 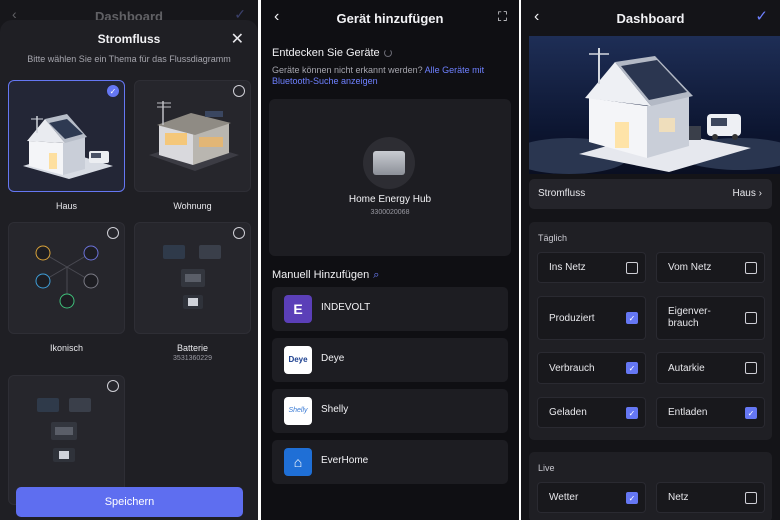 I want to click on hub-device-icon, so click(x=389, y=163).